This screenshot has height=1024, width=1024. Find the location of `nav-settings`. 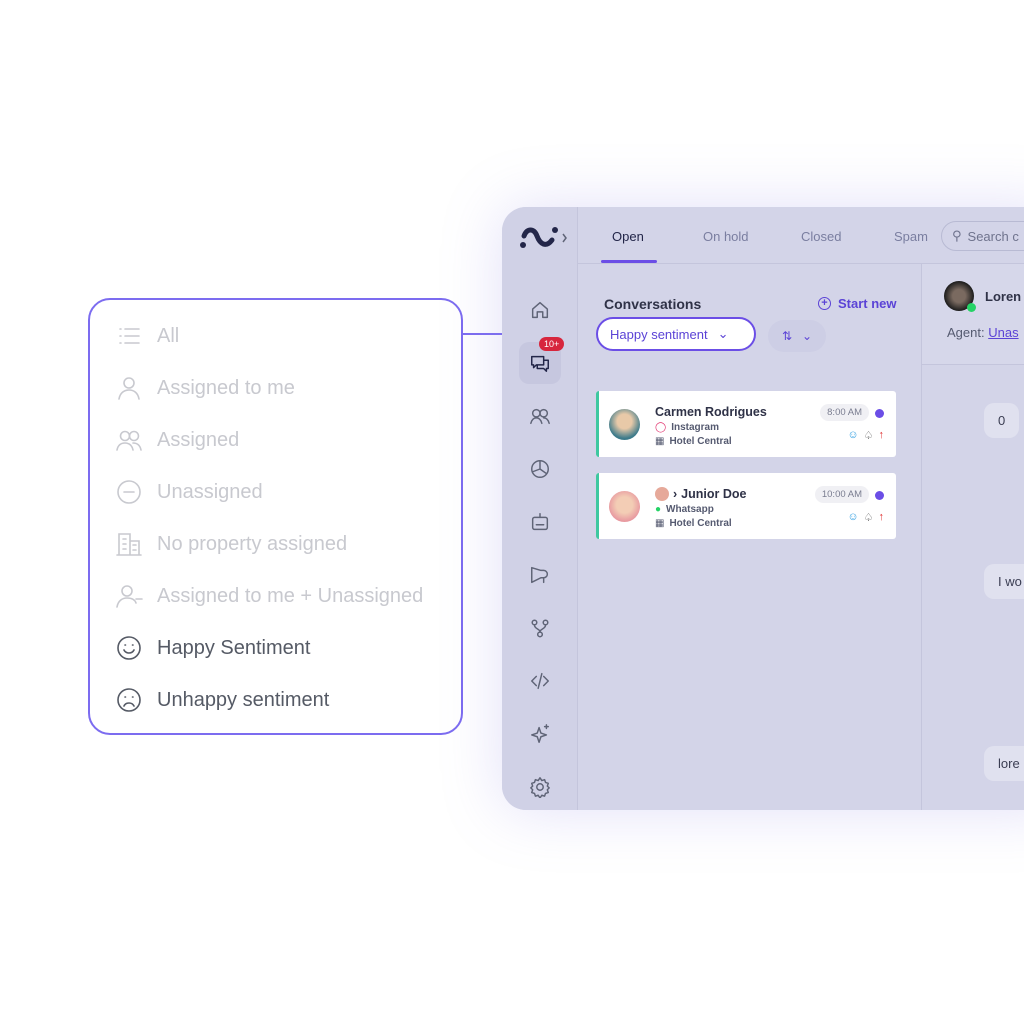

nav-settings is located at coordinates (540, 787).